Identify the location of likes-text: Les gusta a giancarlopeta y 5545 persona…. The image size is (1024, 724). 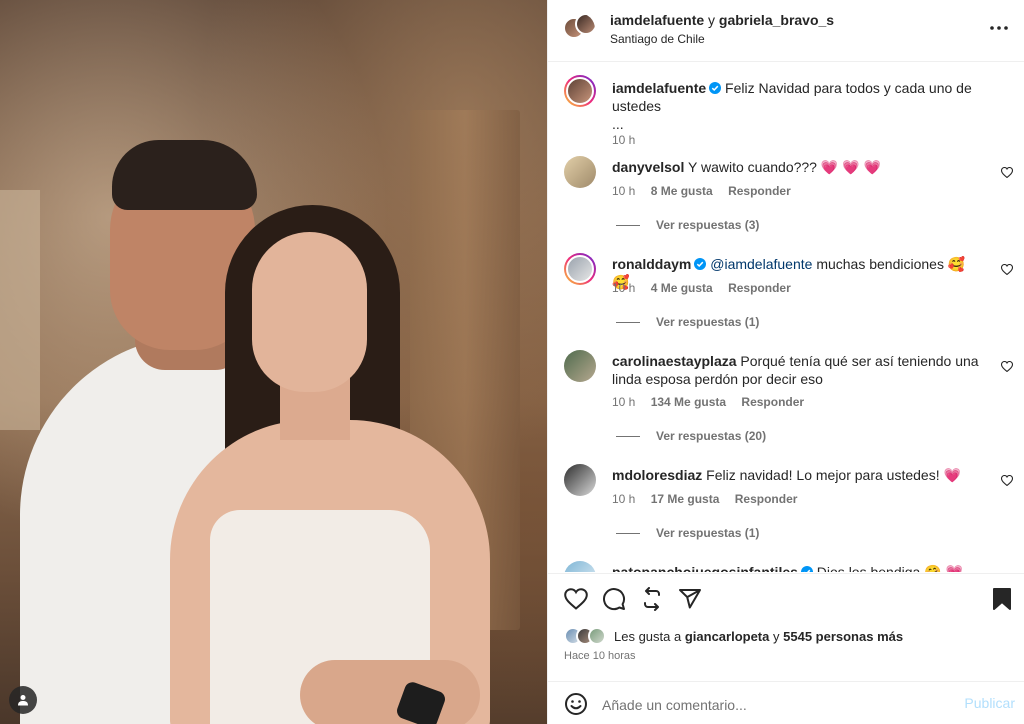
(759, 636).